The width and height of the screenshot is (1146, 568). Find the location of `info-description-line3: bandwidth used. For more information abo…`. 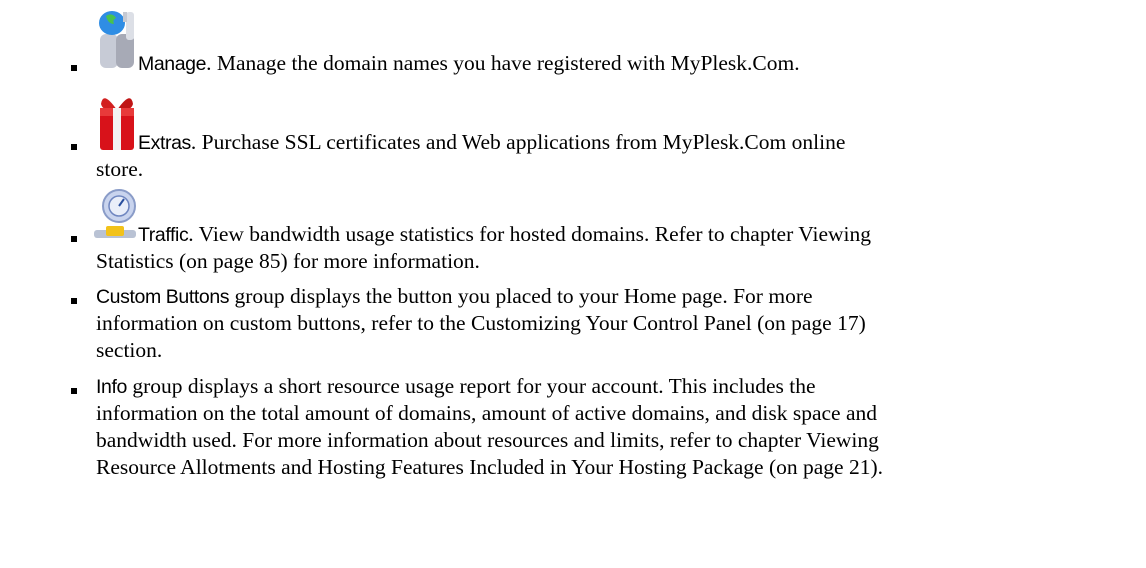

info-description-line3: bandwidth used. For more information abo… is located at coordinates (487, 440).